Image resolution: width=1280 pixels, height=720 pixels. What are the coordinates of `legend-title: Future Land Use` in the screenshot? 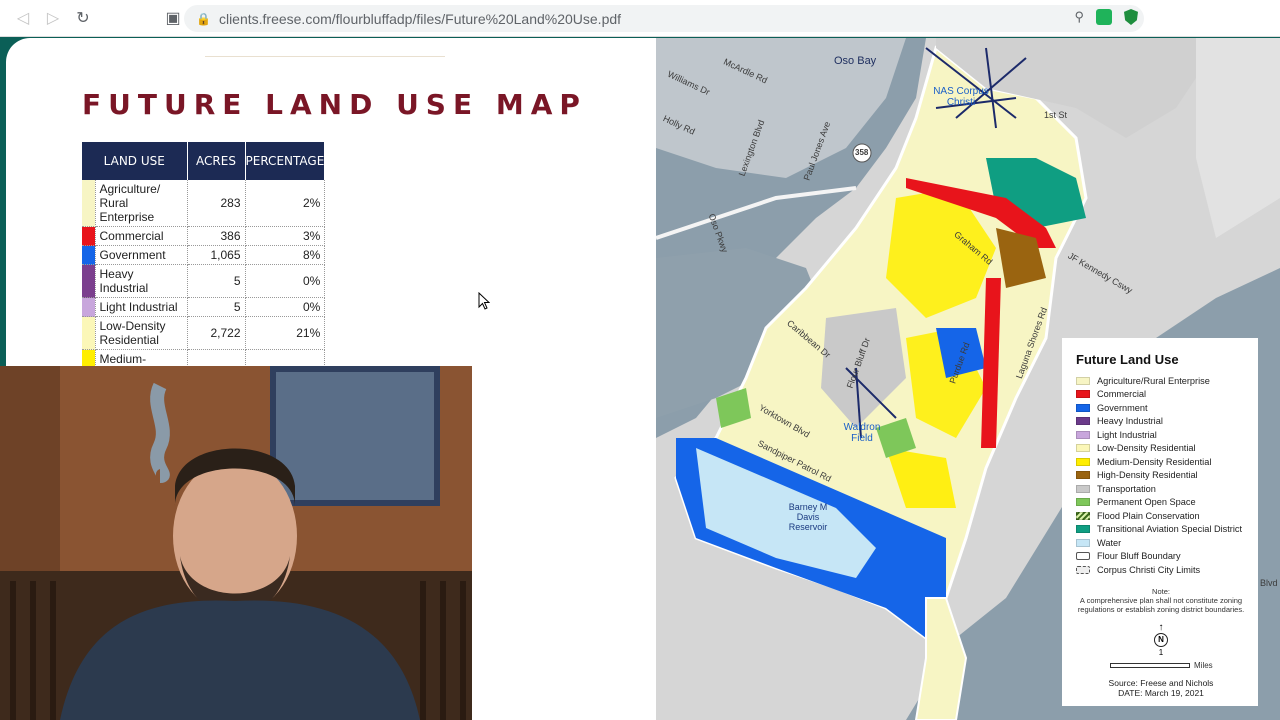 It's located at (1127, 359).